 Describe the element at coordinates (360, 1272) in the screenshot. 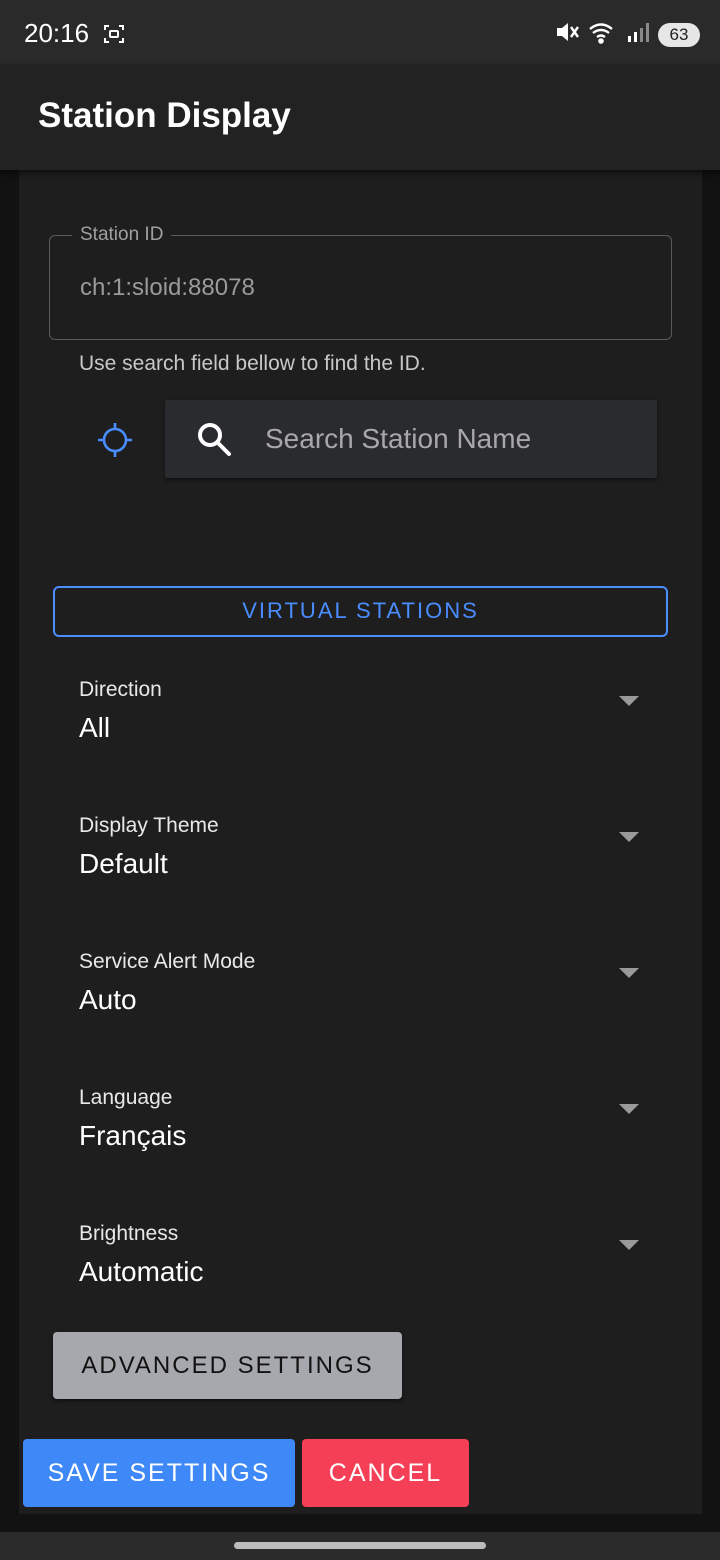

I see `brightness-select: Brightness Automatic` at that location.